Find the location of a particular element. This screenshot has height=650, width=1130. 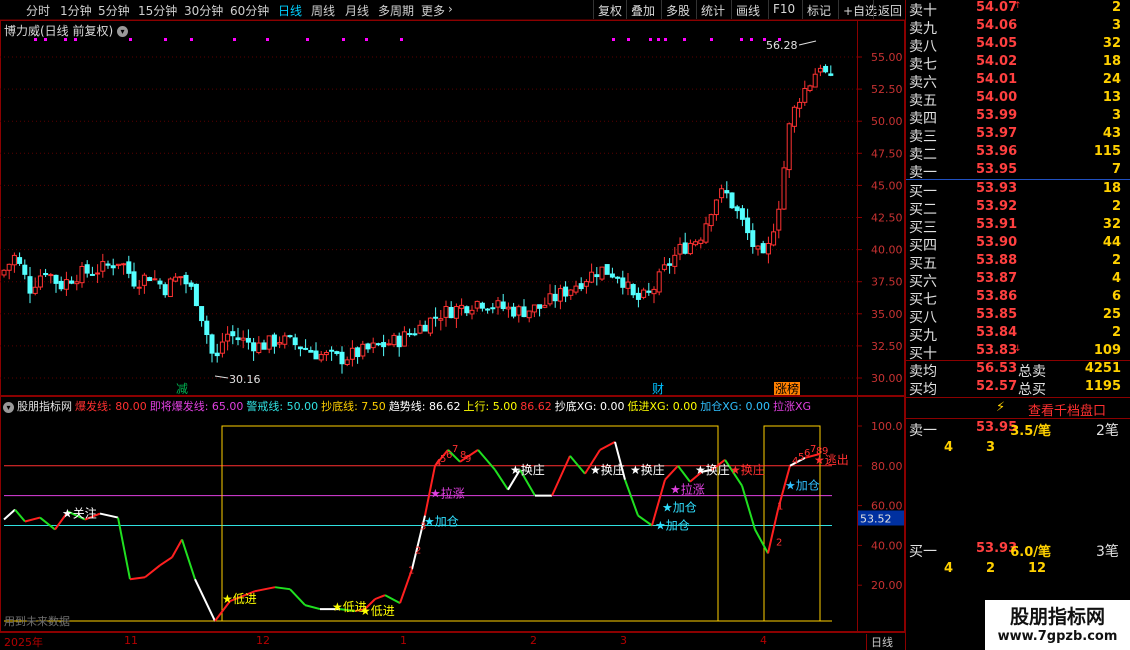

indicator-name: 股朋指标网 is located at coordinates (44, 406).